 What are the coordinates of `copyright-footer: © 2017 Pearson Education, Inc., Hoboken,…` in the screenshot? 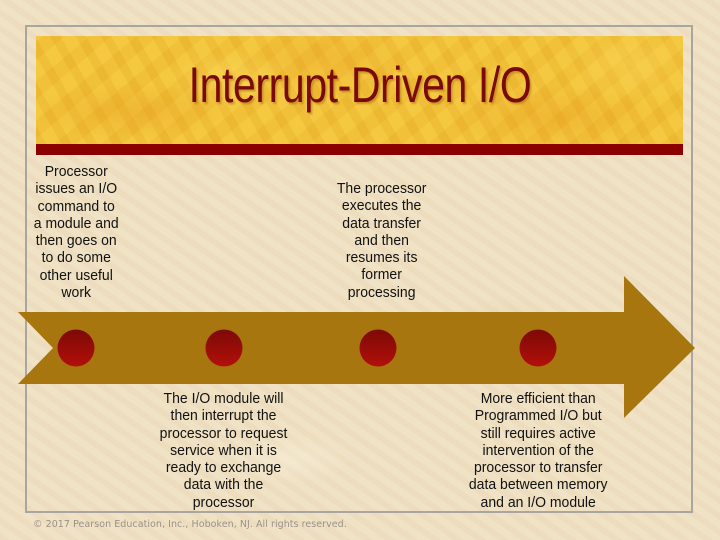 It's located at (190, 524).